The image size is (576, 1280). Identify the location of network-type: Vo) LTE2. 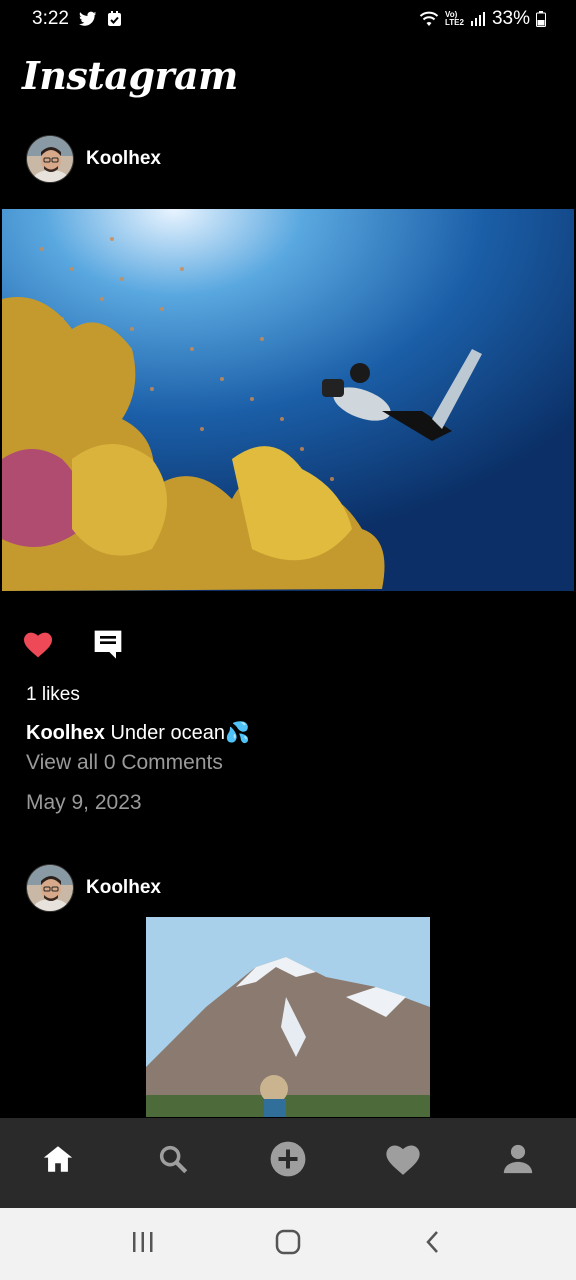
(454, 19).